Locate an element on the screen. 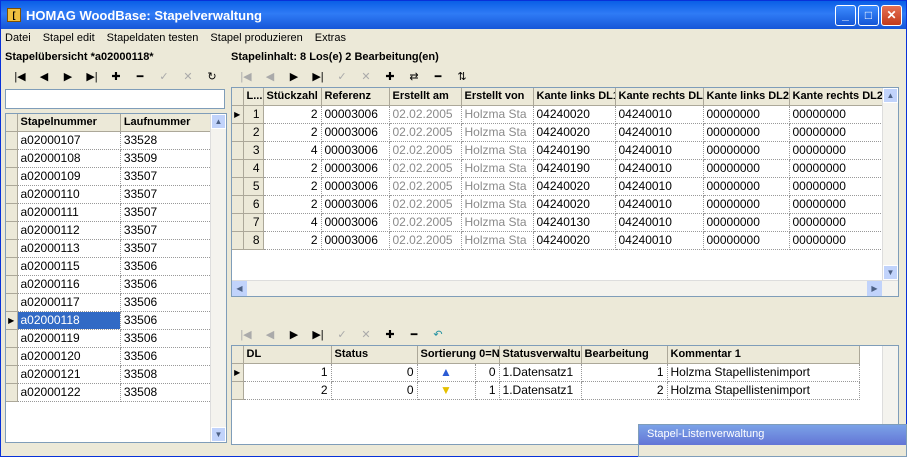  cell-stapelnummer: a02000111 is located at coordinates (69, 212).